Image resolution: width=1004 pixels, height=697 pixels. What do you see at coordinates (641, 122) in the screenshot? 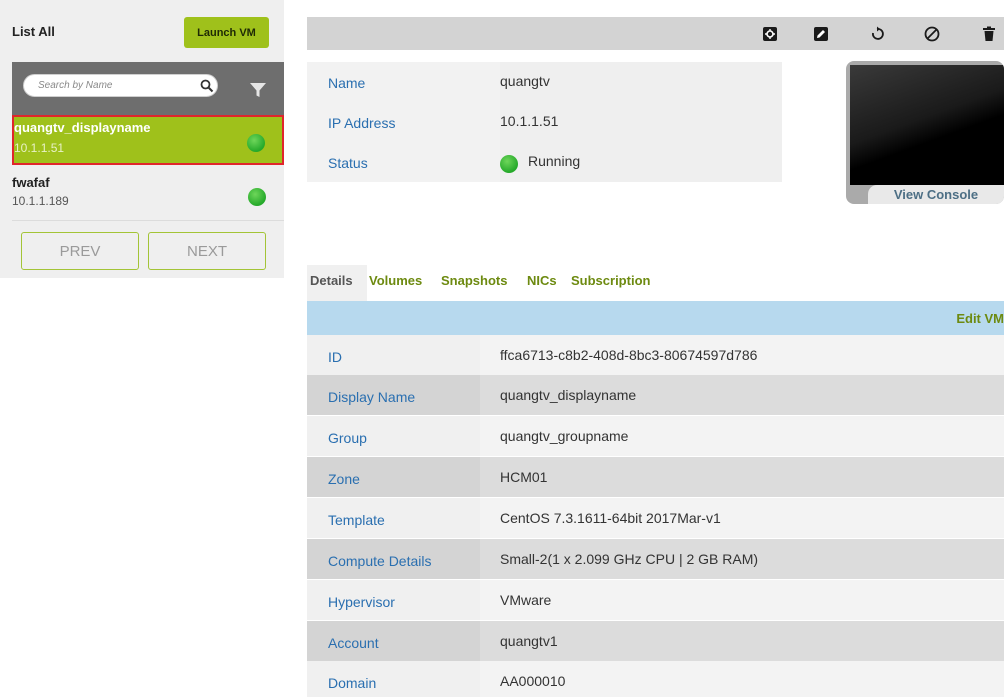
I see `summary-value-cell: 10.1.1.51` at bounding box center [641, 122].